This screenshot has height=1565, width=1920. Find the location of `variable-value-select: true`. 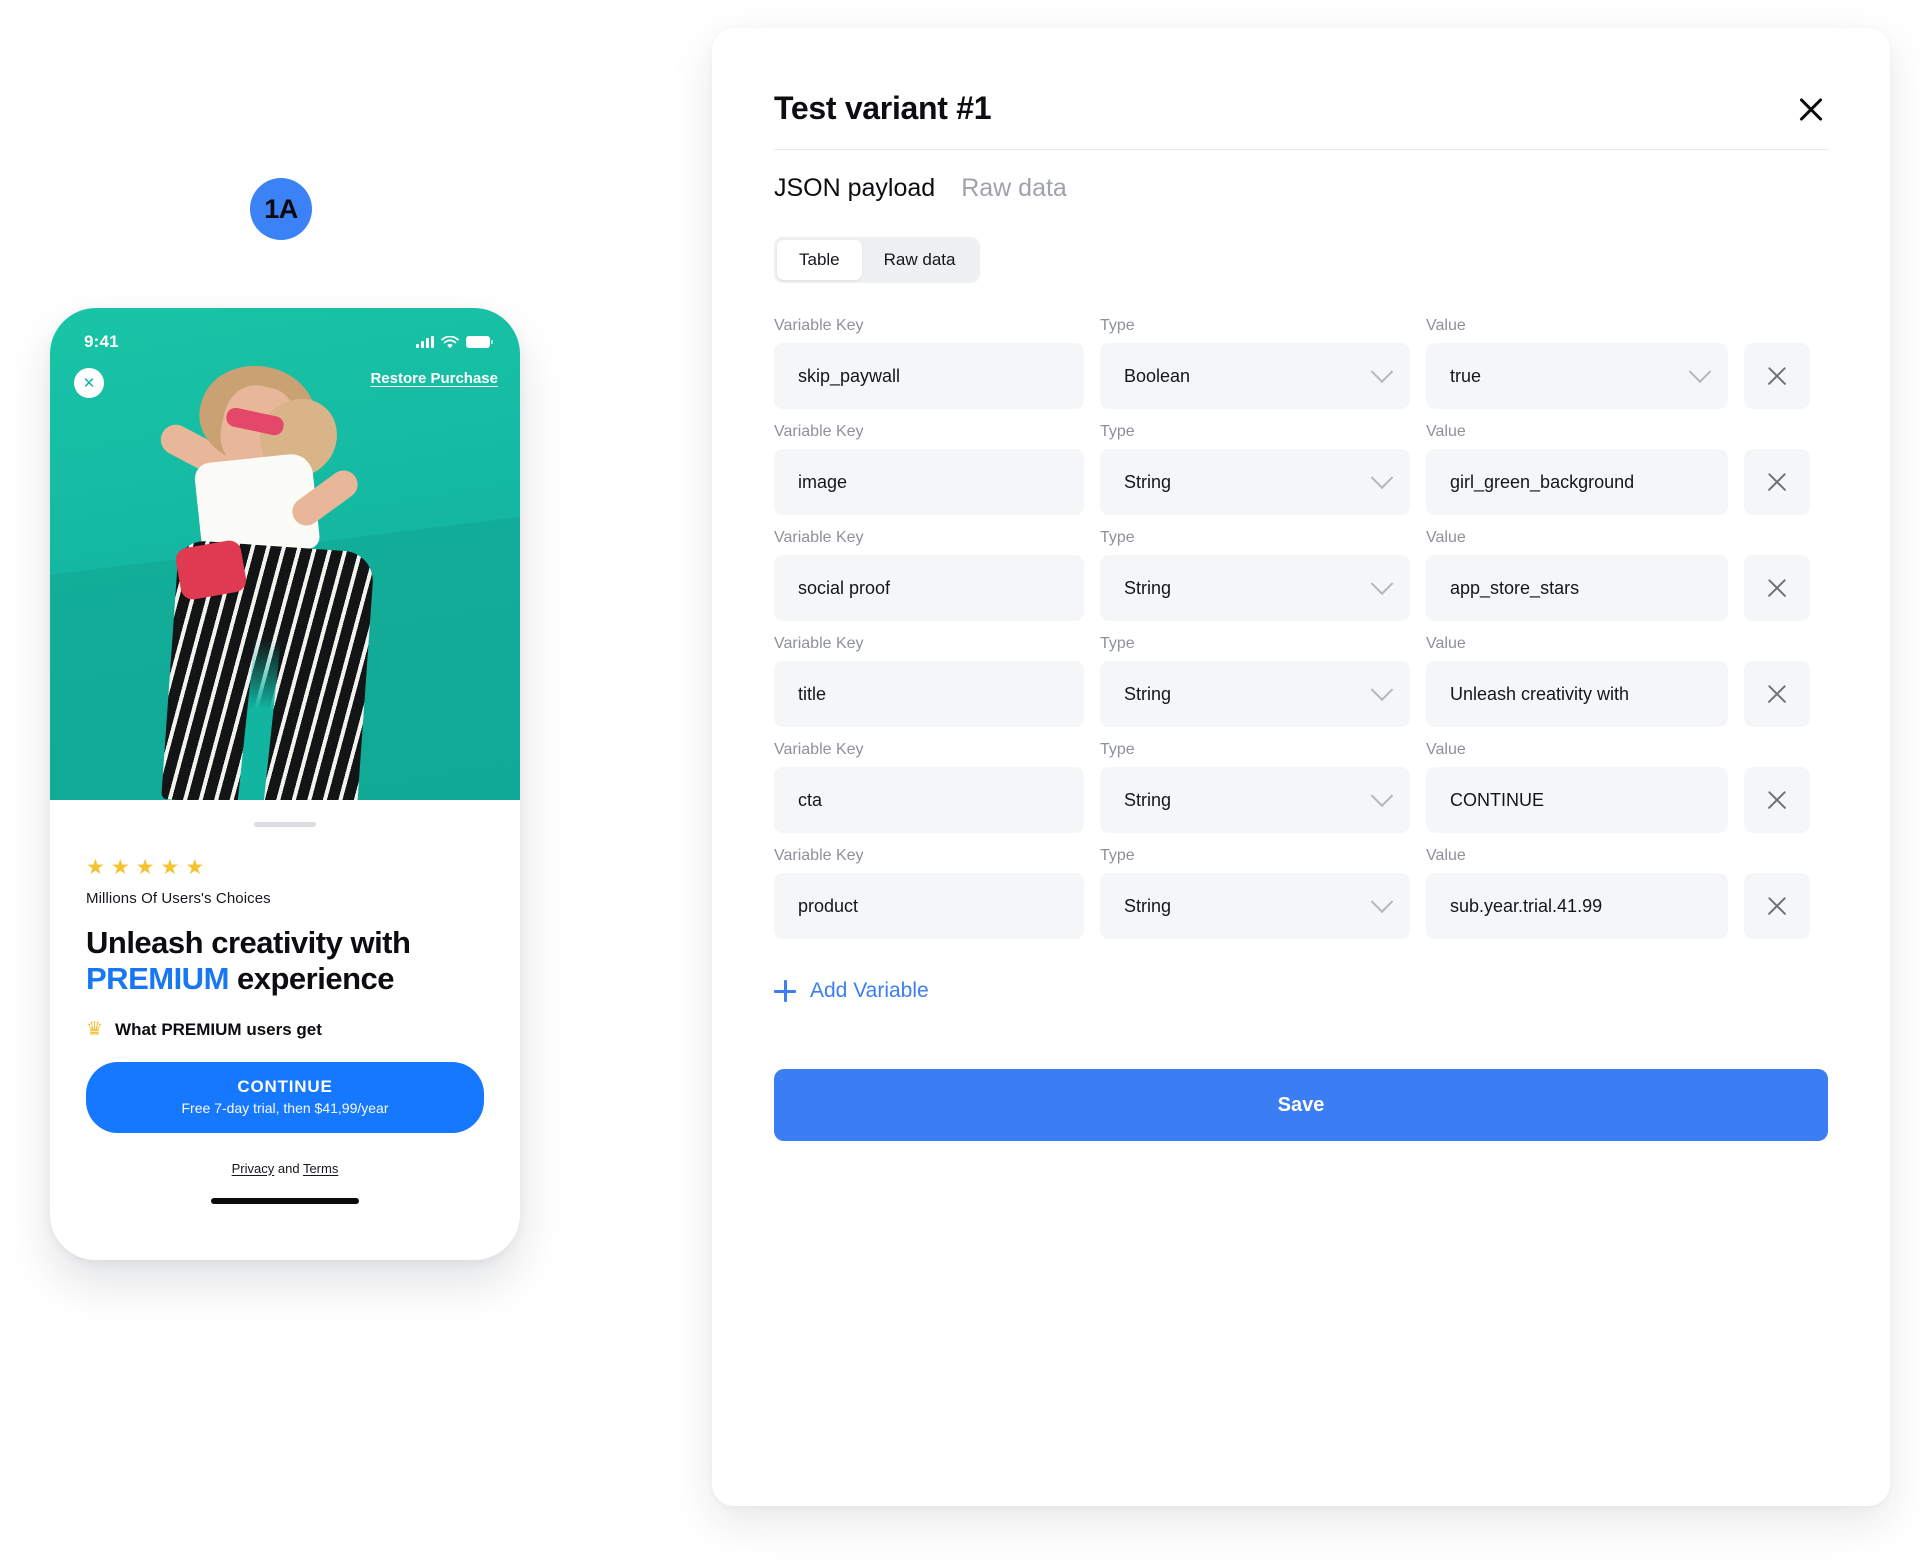

variable-value-select: true is located at coordinates (1577, 376).